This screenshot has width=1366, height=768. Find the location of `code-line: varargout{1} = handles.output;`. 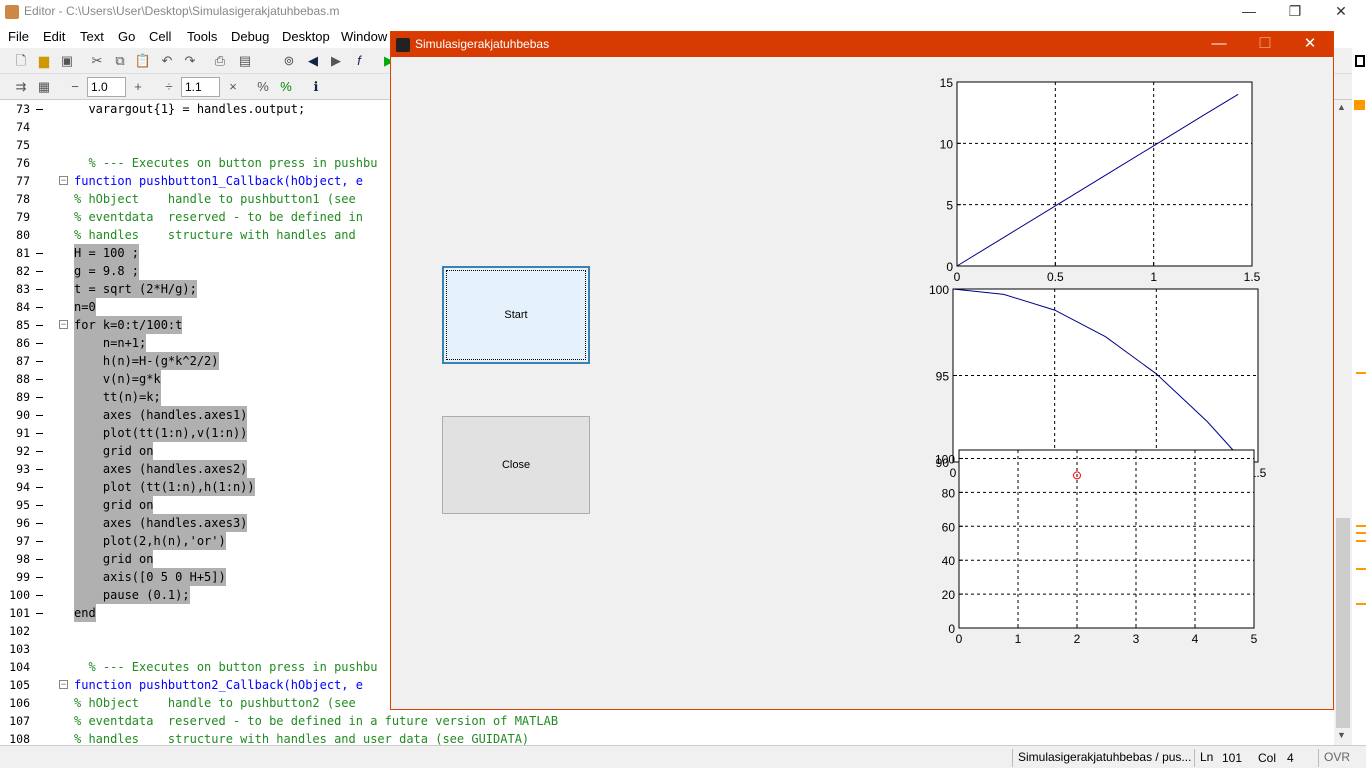

code-line: varargout{1} = handles.output; is located at coordinates (189, 109).